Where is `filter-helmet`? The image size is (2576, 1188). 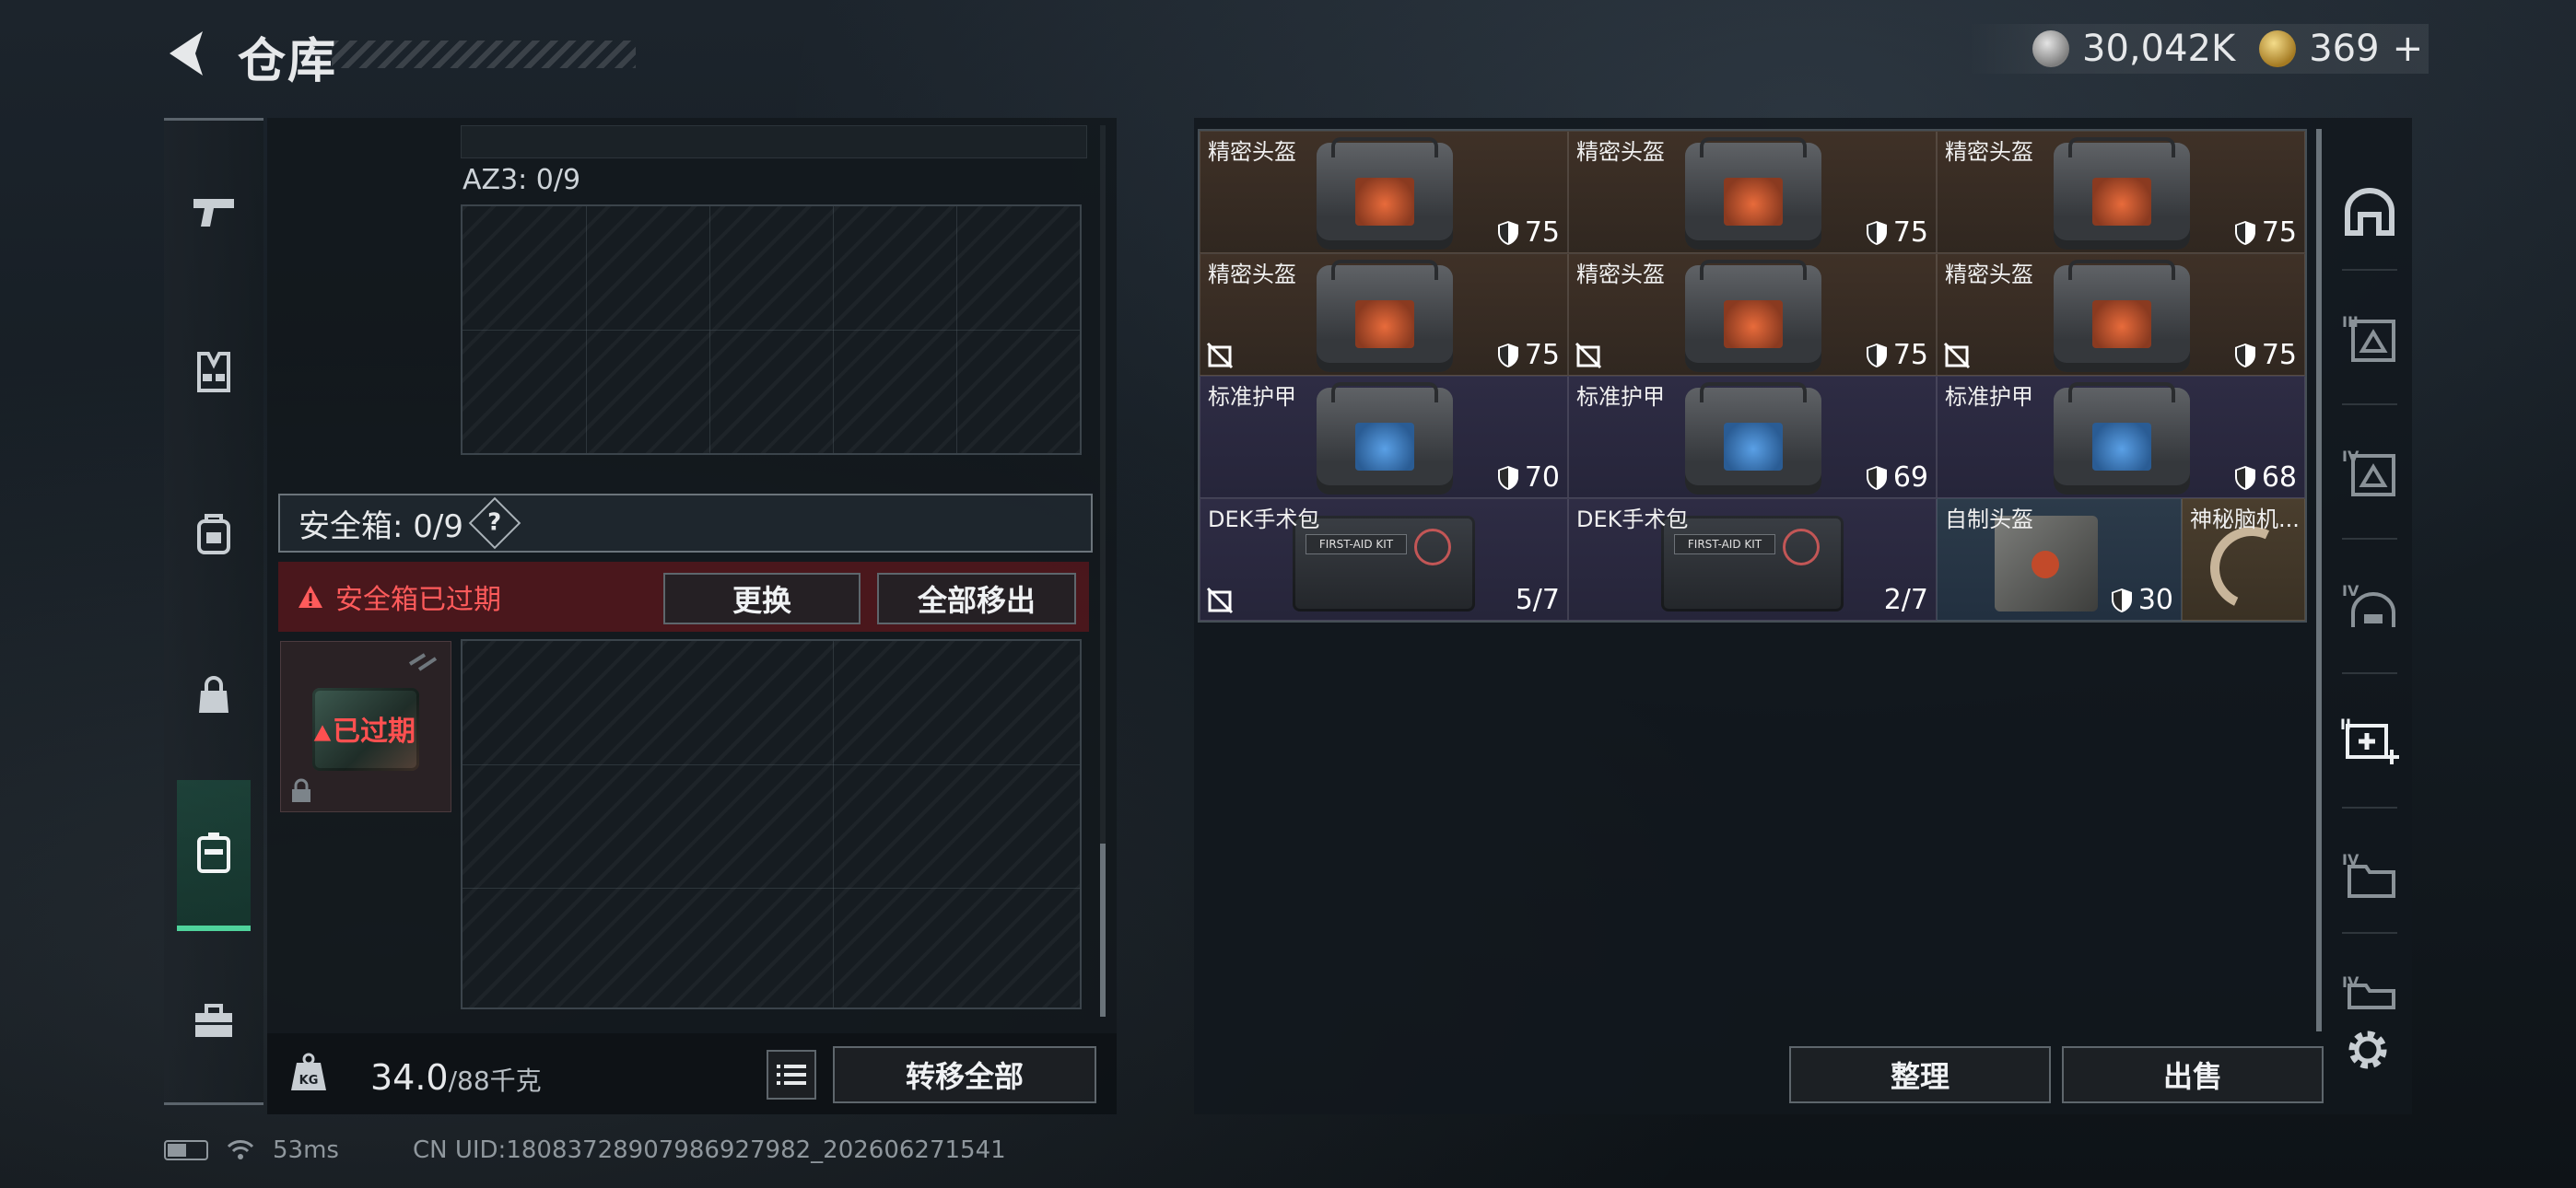
filter-helmet is located at coordinates (2370, 212).